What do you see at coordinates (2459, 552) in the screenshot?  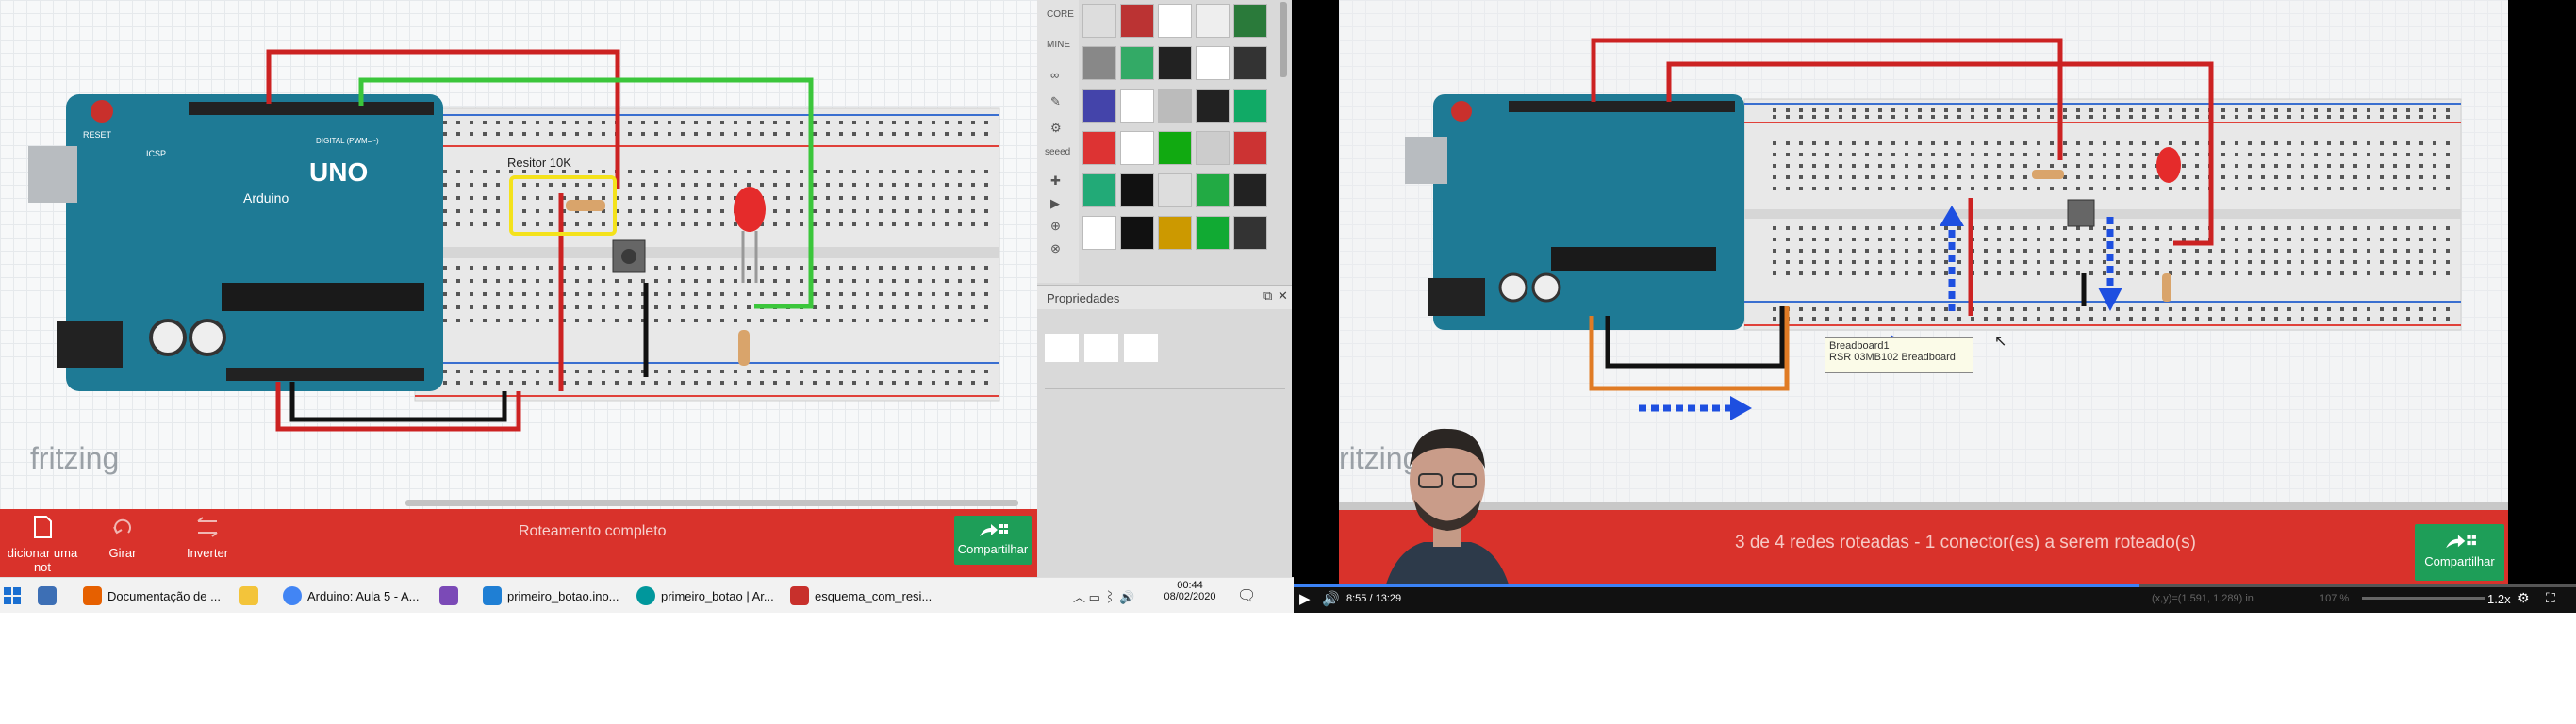 I see `right-share-button: Compartilhar` at bounding box center [2459, 552].